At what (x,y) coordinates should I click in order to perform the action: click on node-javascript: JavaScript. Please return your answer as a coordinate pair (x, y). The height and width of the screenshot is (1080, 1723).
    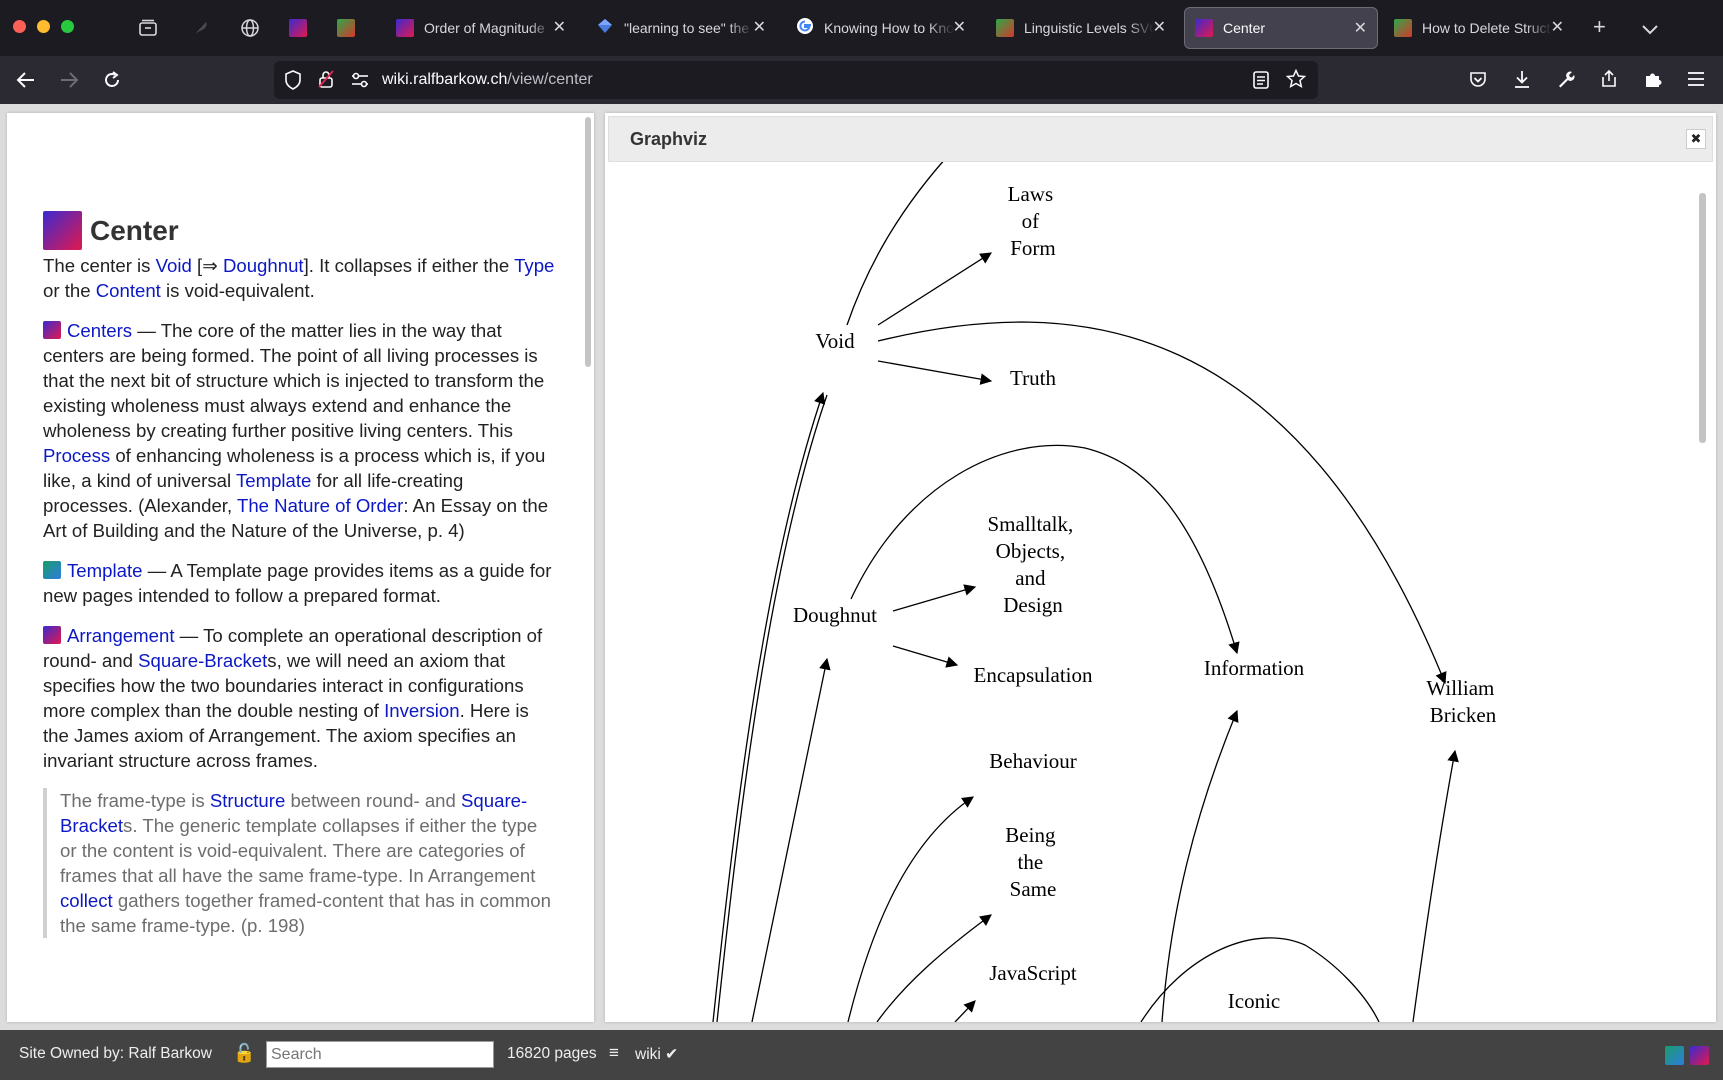
    Looking at the image, I should click on (1033, 973).